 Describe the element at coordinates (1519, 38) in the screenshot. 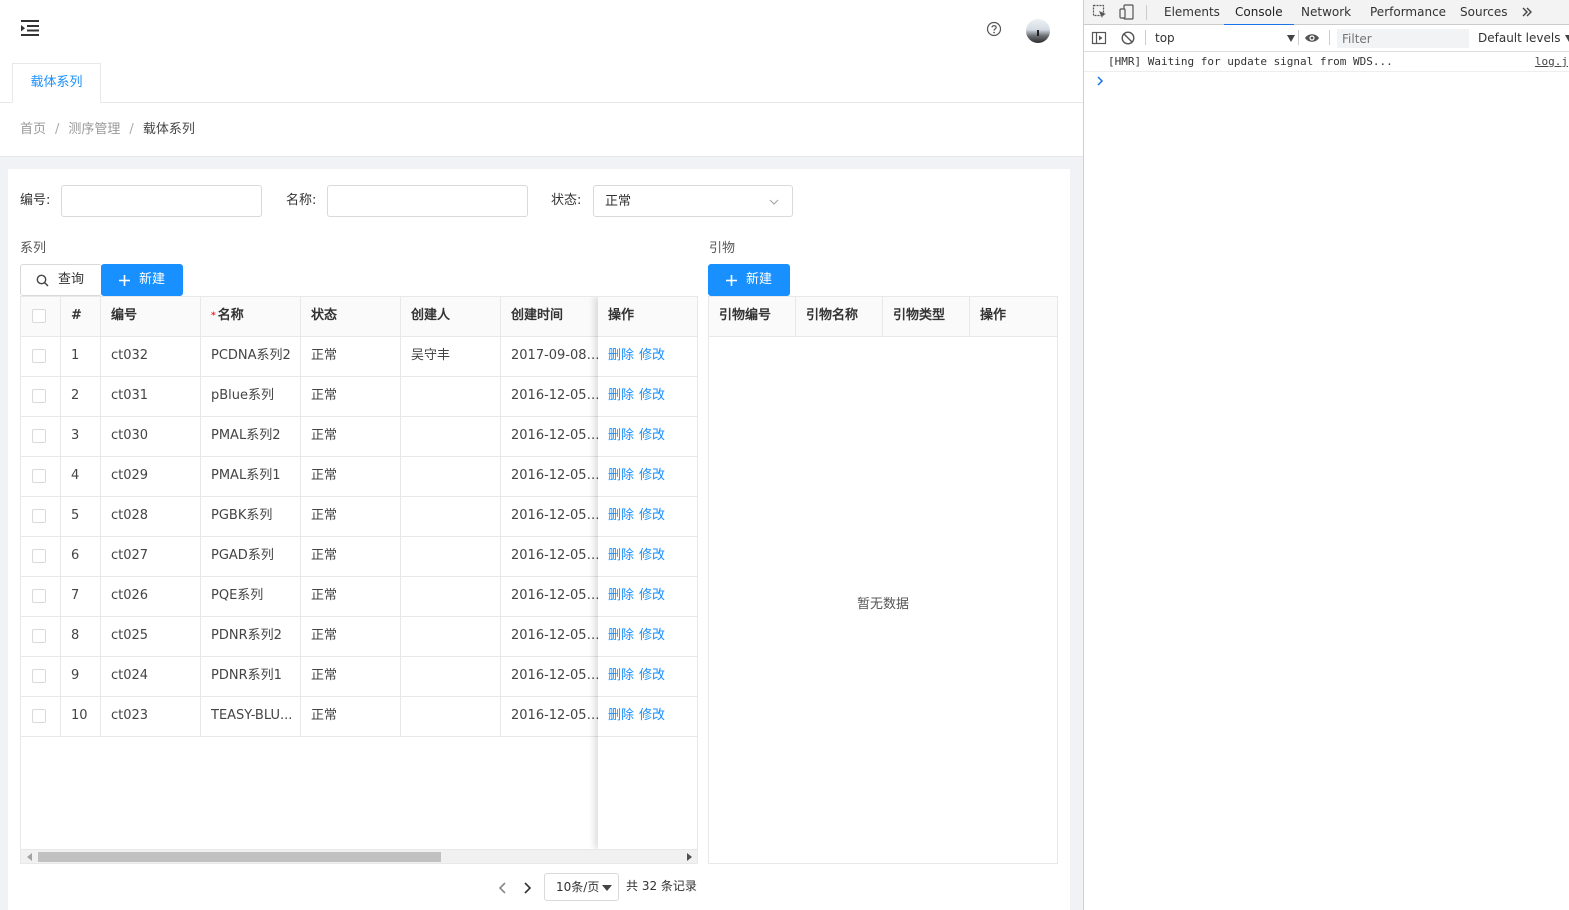

I see `log-levels-value: Default levels` at that location.